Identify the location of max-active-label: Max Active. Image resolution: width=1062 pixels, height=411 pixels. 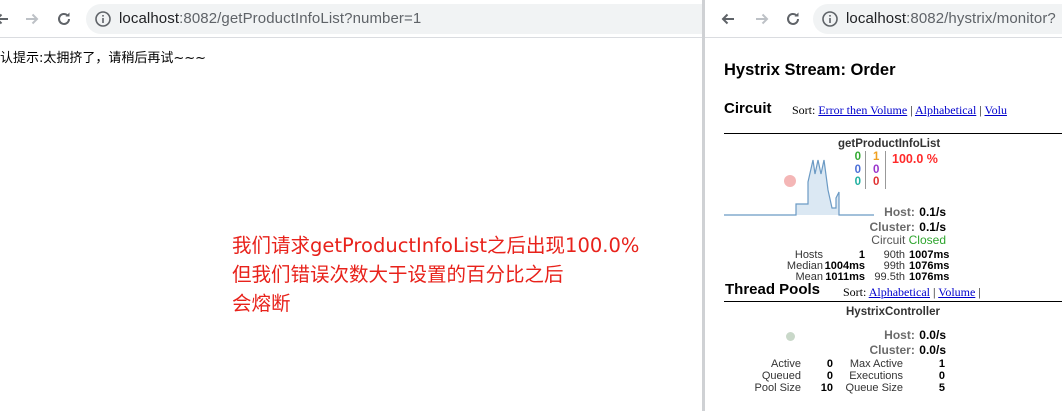
(876, 364).